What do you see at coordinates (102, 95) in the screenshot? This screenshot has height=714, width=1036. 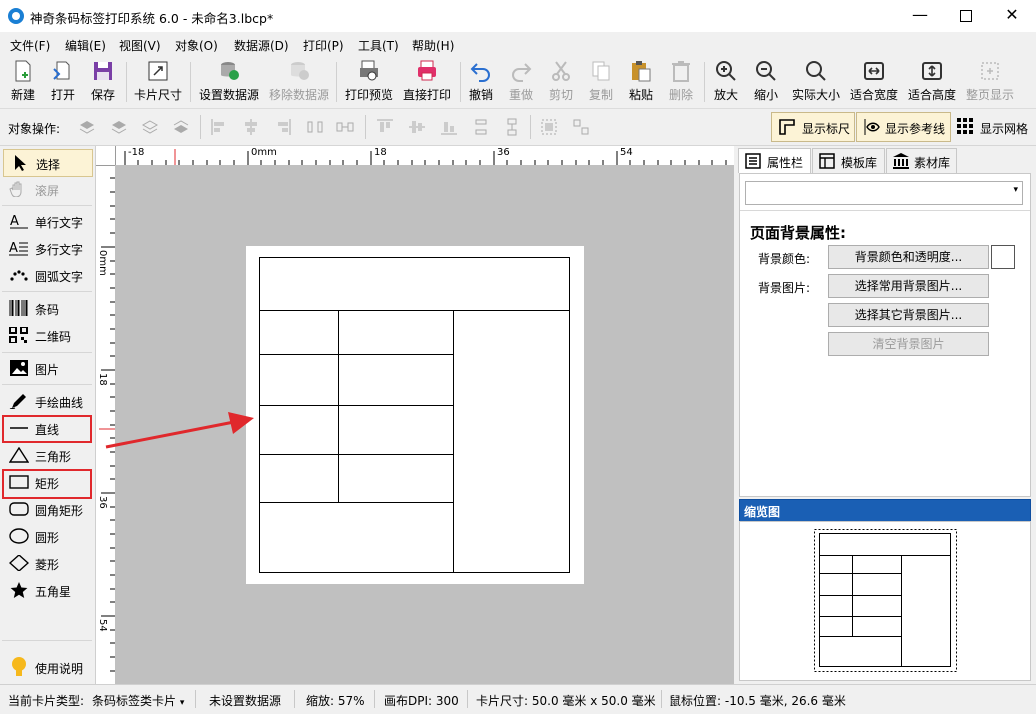 I see `save-label: 保存` at bounding box center [102, 95].